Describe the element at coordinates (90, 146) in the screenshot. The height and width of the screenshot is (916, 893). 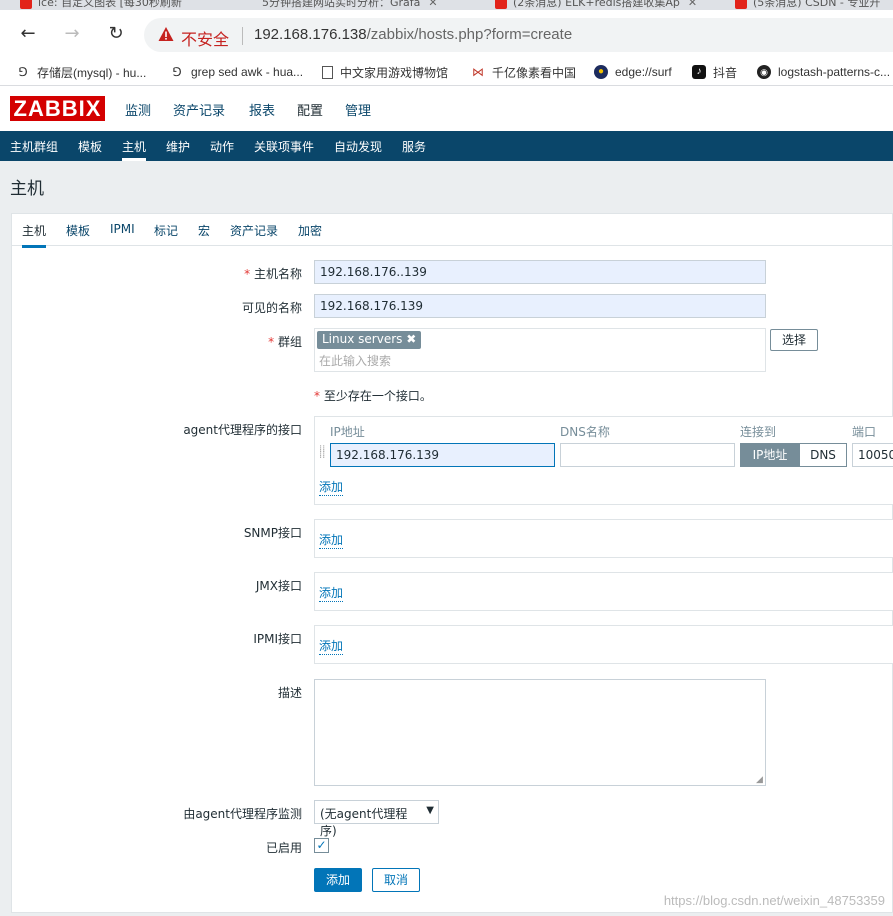
I see `submenu-templates: 模板` at that location.